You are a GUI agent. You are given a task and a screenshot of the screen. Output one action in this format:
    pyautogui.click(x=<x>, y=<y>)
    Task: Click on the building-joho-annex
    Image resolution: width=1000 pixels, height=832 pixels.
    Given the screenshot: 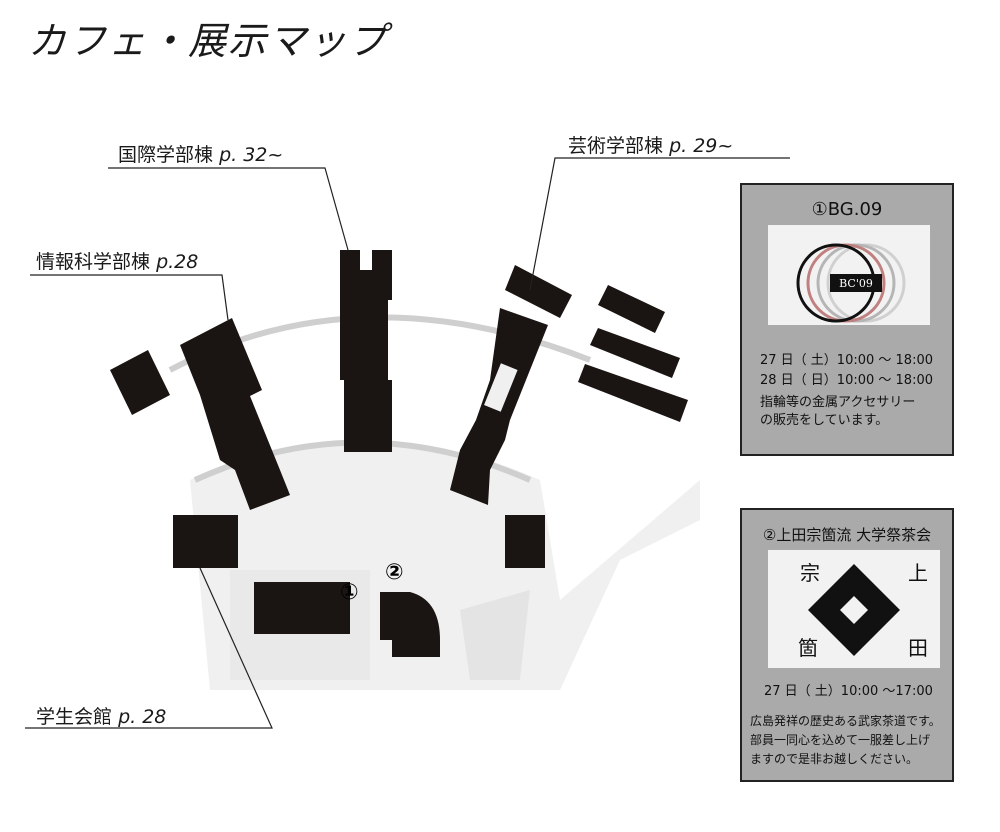 What is the action you would take?
    pyautogui.click(x=140, y=382)
    